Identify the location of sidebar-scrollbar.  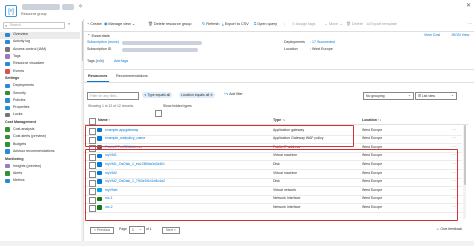
(82, 131).